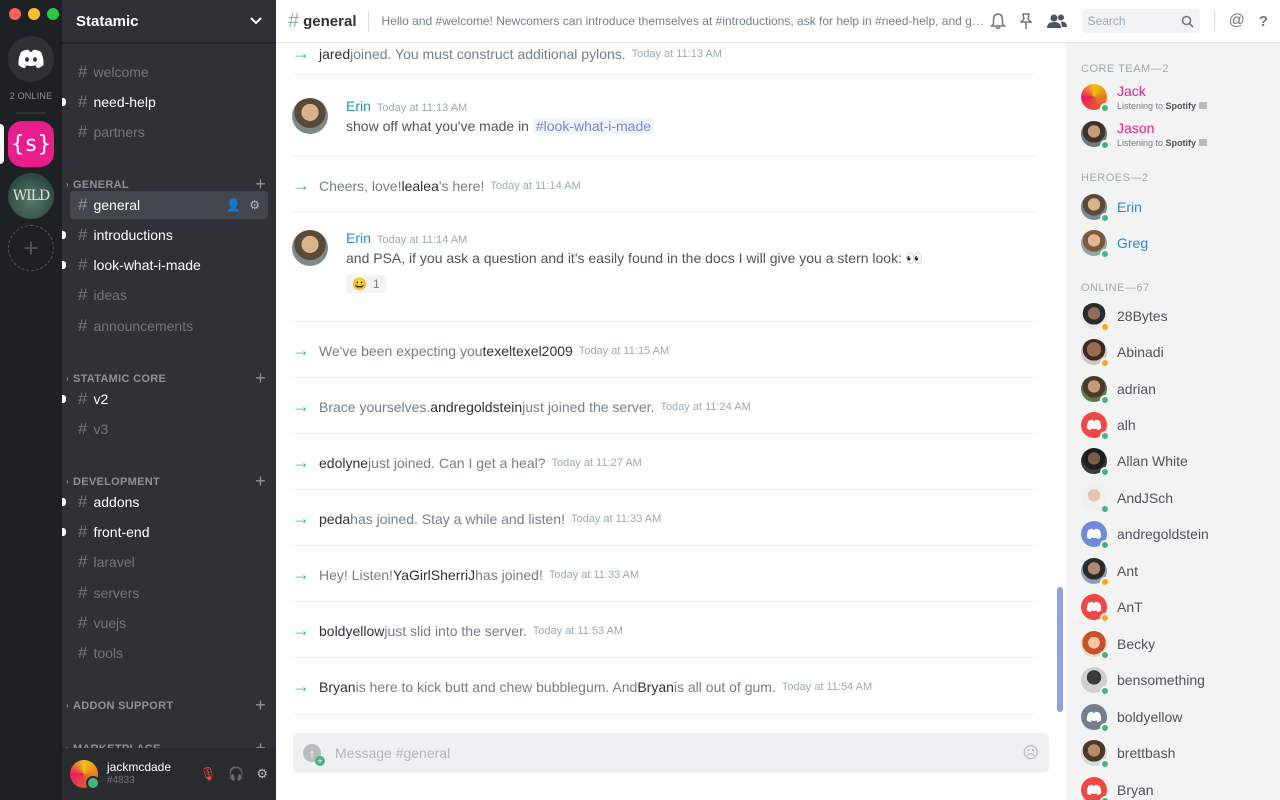  Describe the element at coordinates (166, 705) in the screenshot. I see `category-addon-support: › ADDON SUPPORT +` at that location.